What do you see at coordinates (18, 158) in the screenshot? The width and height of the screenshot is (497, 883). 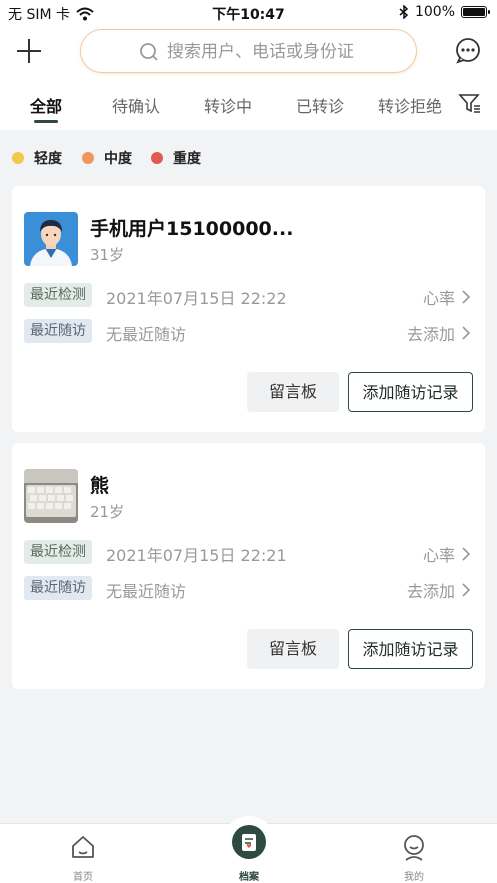 I see `mild-dot` at bounding box center [18, 158].